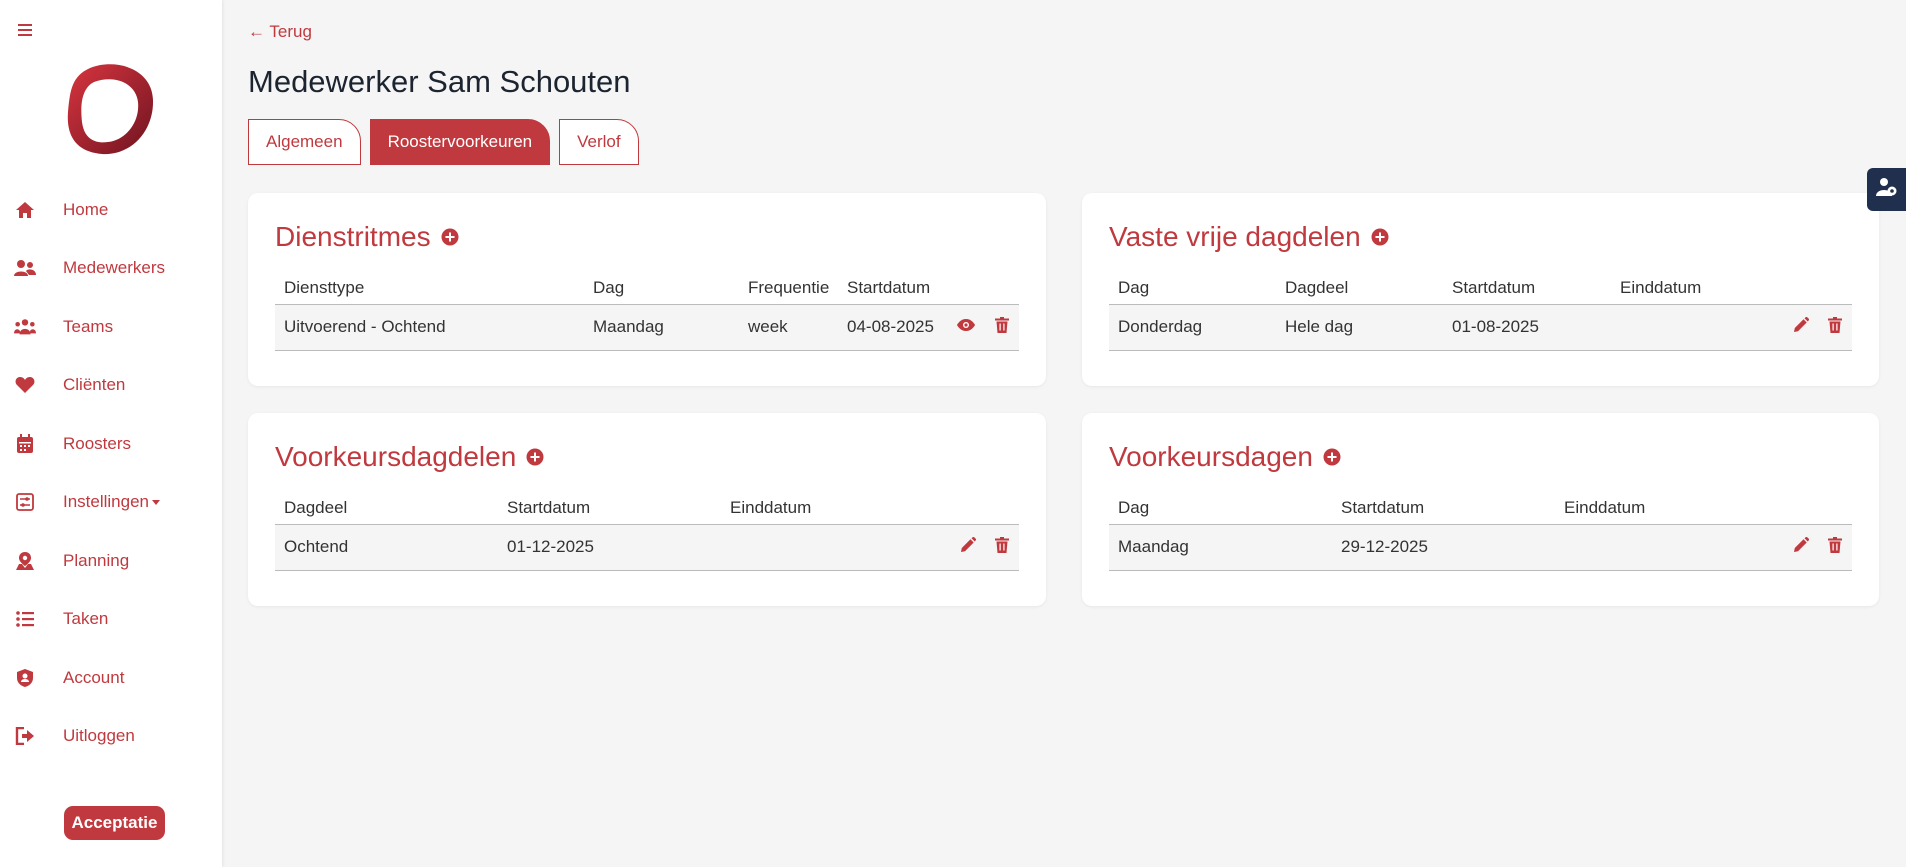  I want to click on user-settings-float-button, so click(1886, 189).